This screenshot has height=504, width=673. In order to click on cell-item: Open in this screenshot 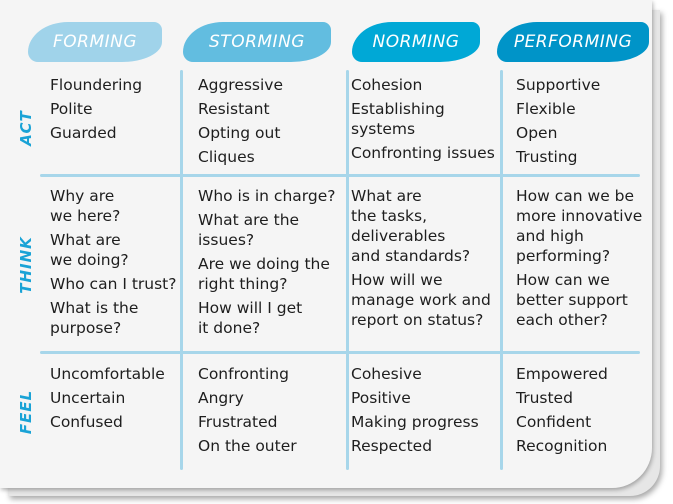, I will do `click(537, 133)`.